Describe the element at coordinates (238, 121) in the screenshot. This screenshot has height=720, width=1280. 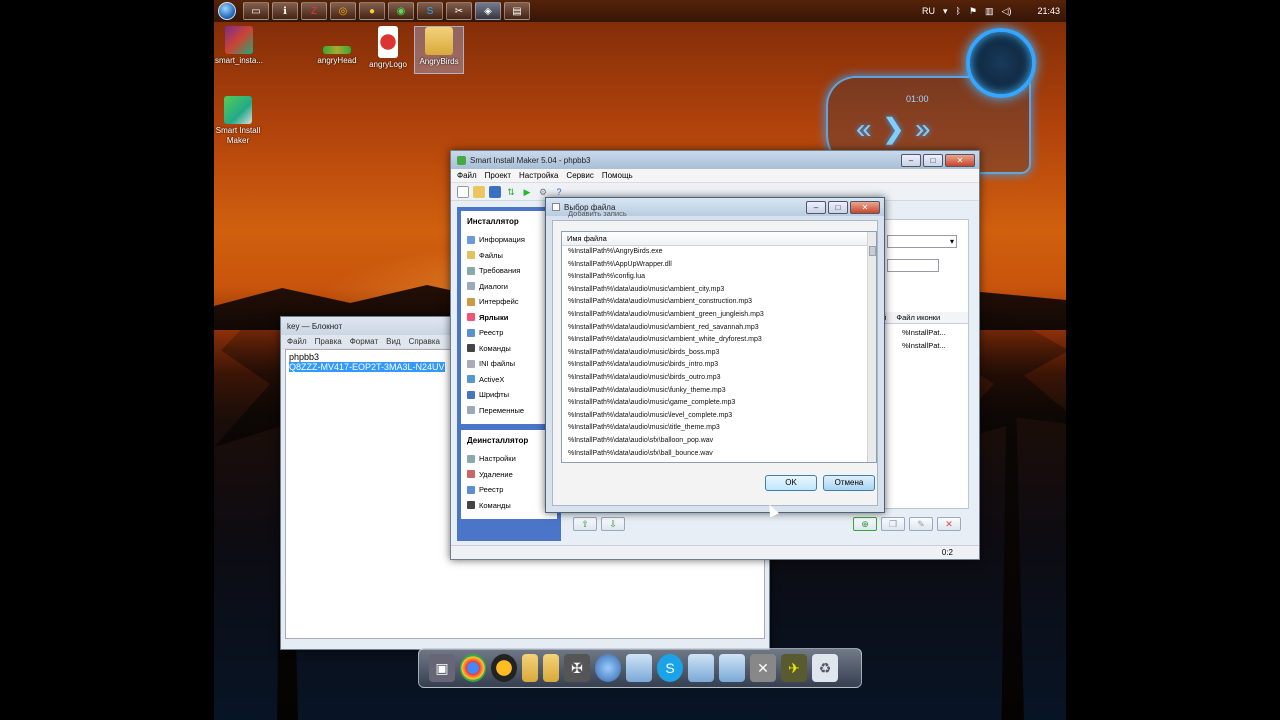
I see `desktop-icon-smart-install-maker: Smart Install Maker` at that location.